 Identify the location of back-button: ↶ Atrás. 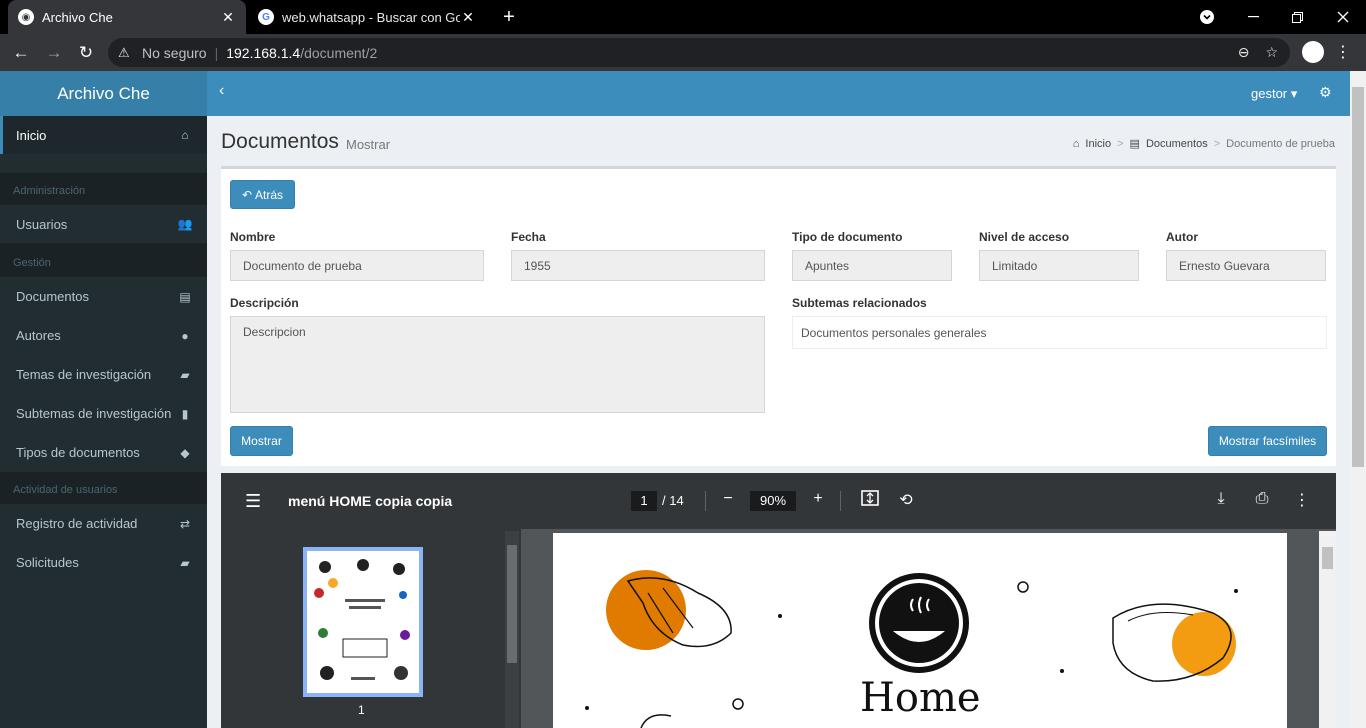
(262, 194).